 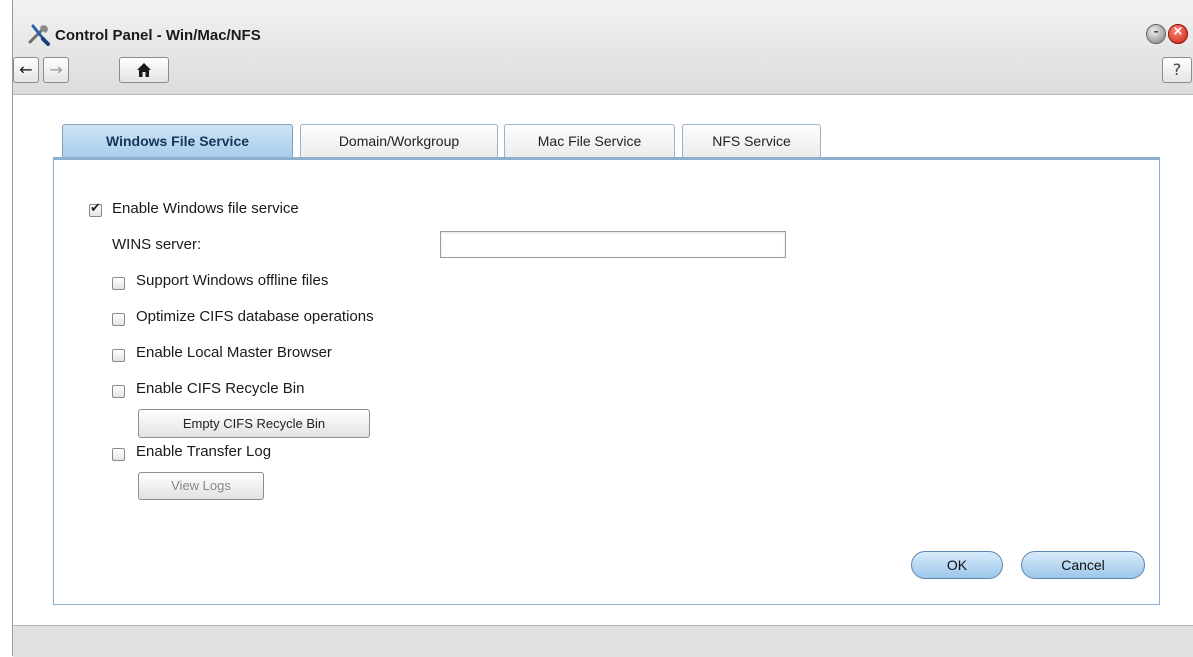 I want to click on wins-server-label: WINS server:, so click(x=157, y=244).